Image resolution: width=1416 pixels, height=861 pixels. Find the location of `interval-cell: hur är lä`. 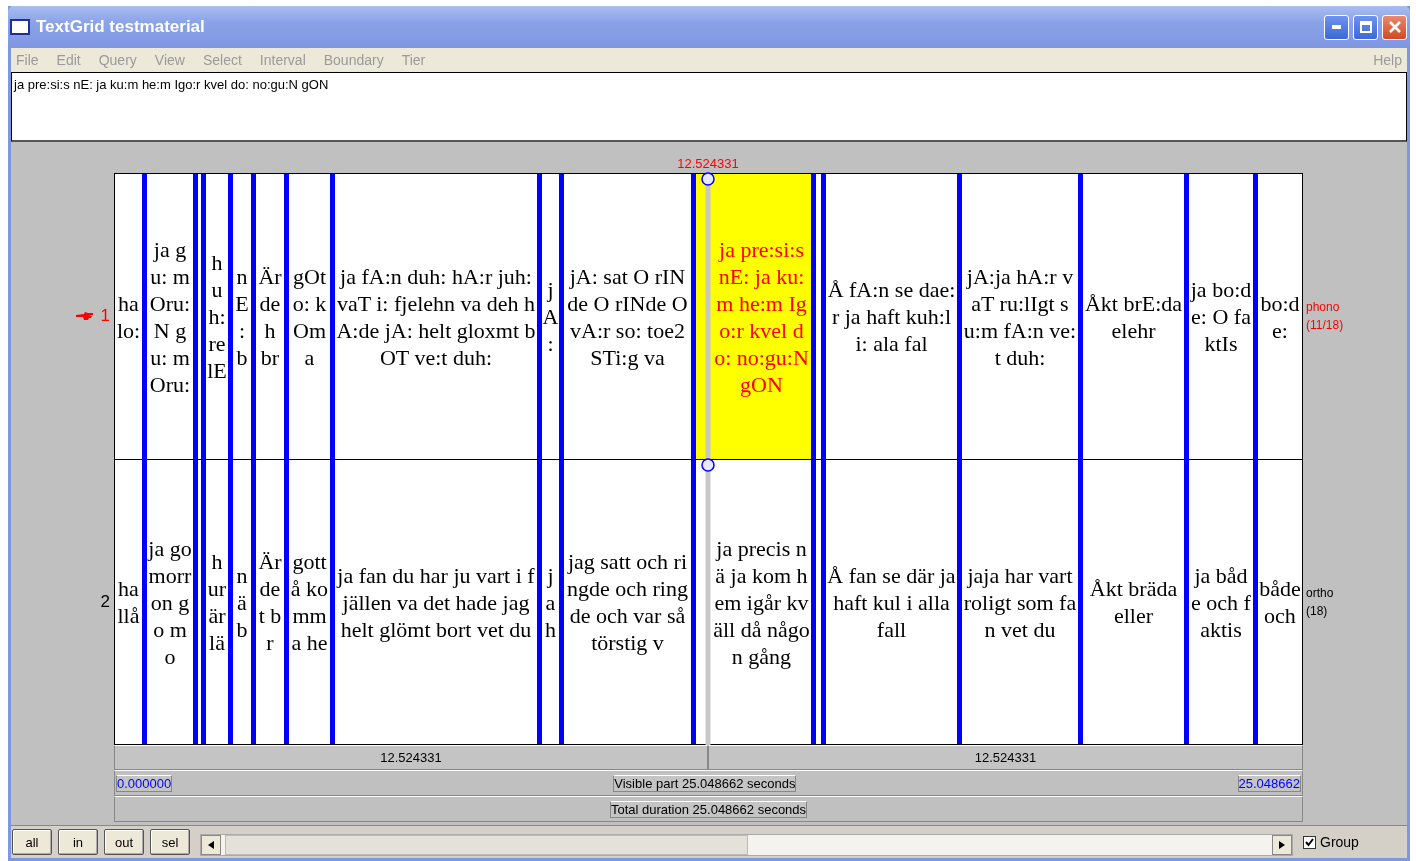

interval-cell: hur är lä is located at coordinates (219, 602).